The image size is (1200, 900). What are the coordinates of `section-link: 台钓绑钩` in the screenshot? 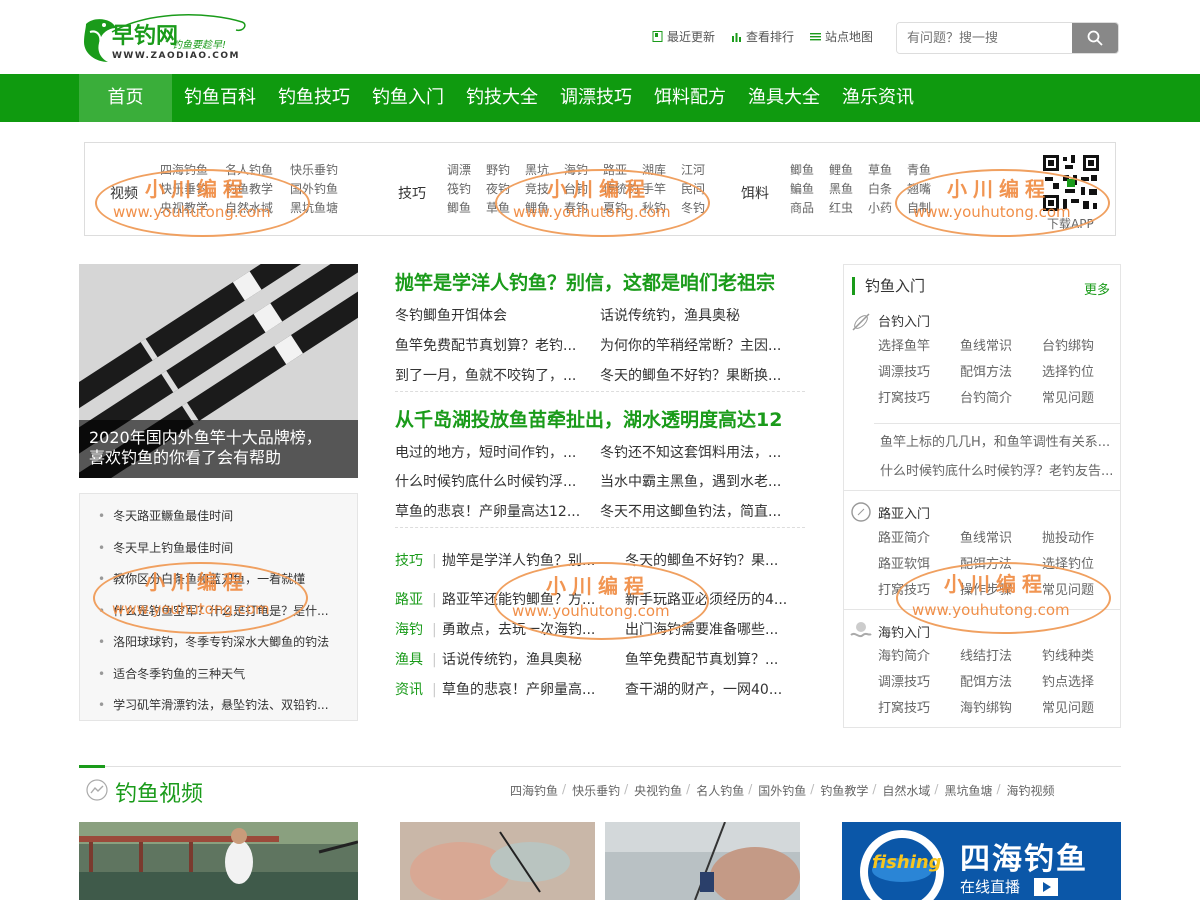 It's located at (1083, 347).